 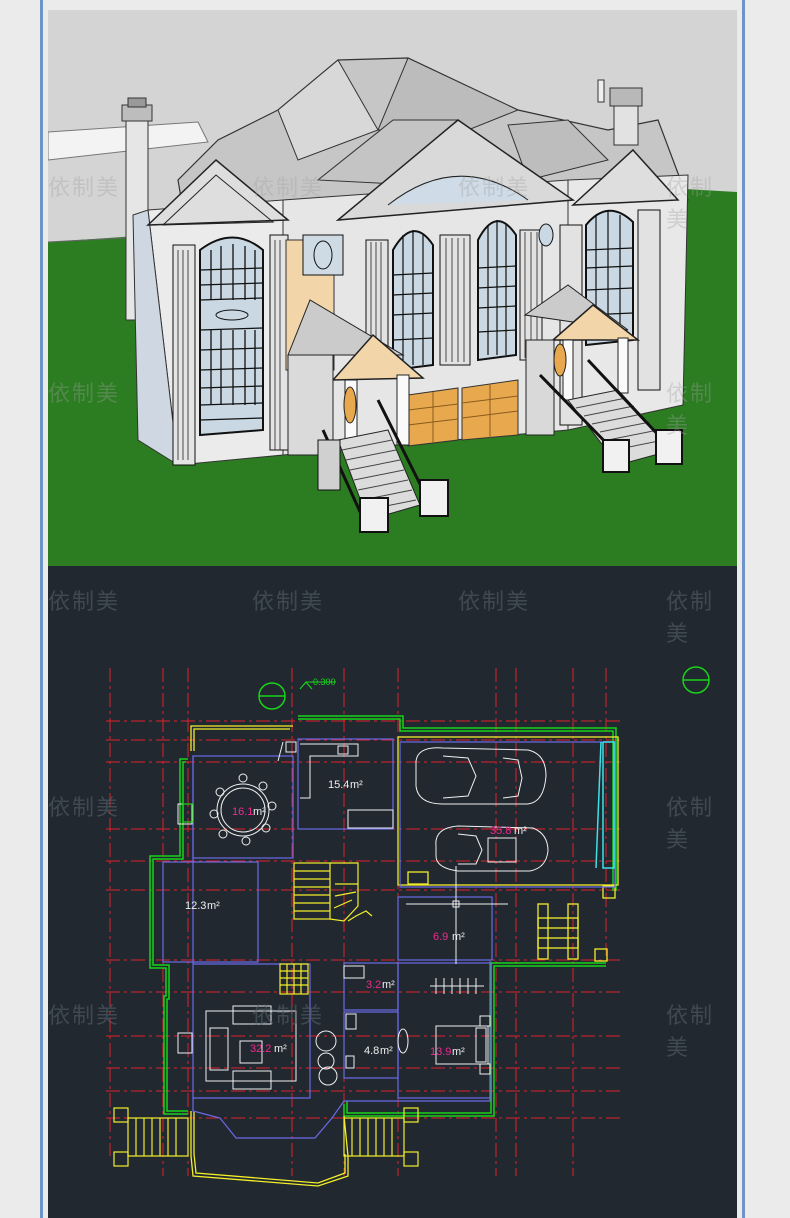 What do you see at coordinates (356, 785) in the screenshot?
I see `area-kitchen-unit: m²` at bounding box center [356, 785].